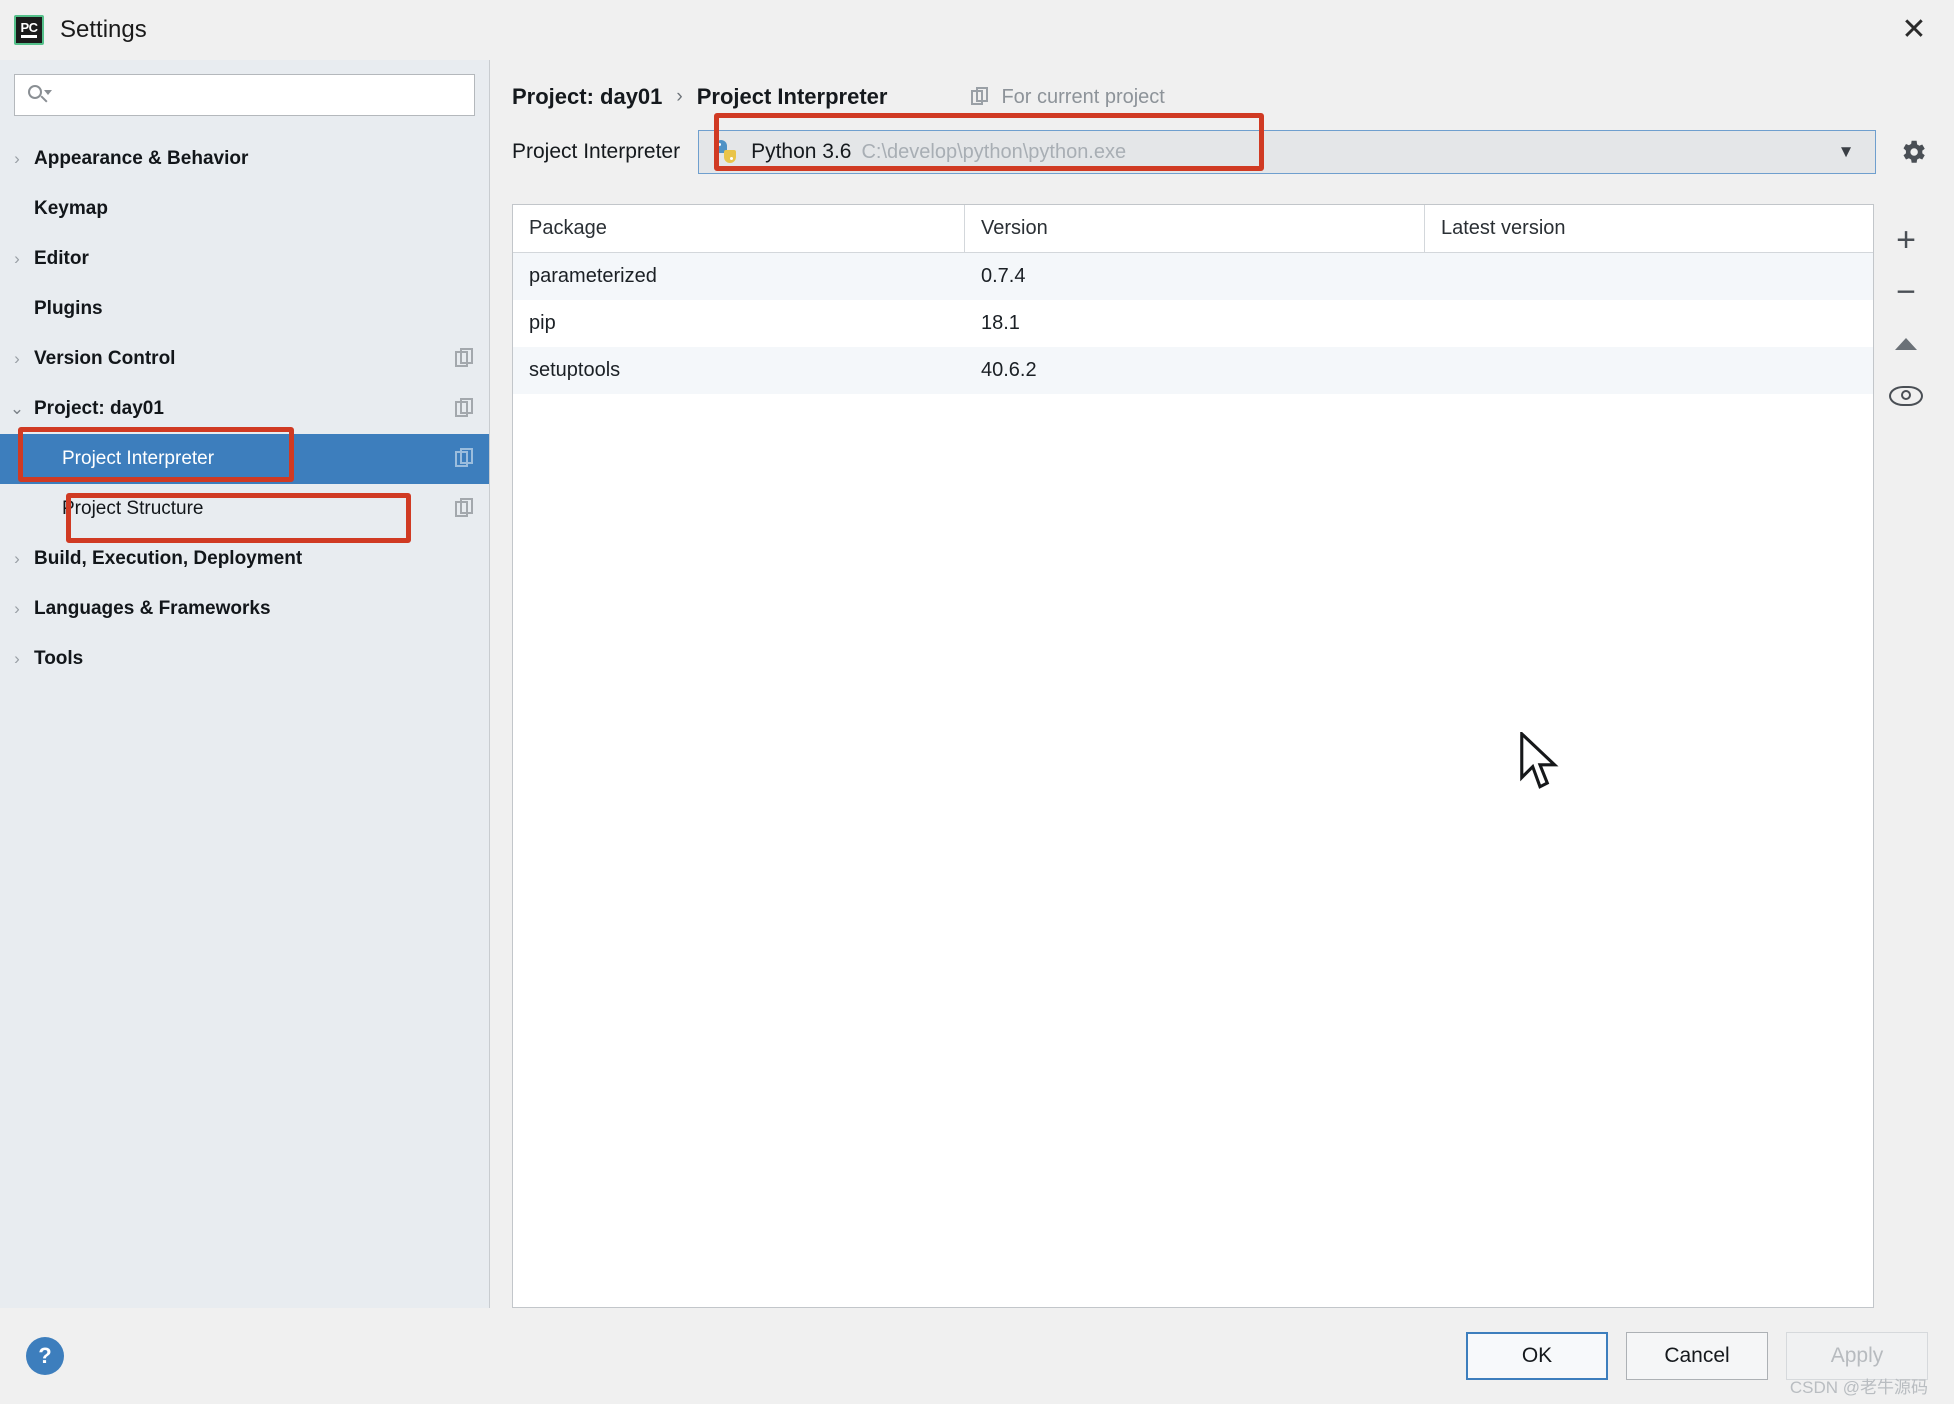 This screenshot has height=1404, width=1954. Describe the element at coordinates (1906, 396) in the screenshot. I see `show-early-releases-icon` at that location.